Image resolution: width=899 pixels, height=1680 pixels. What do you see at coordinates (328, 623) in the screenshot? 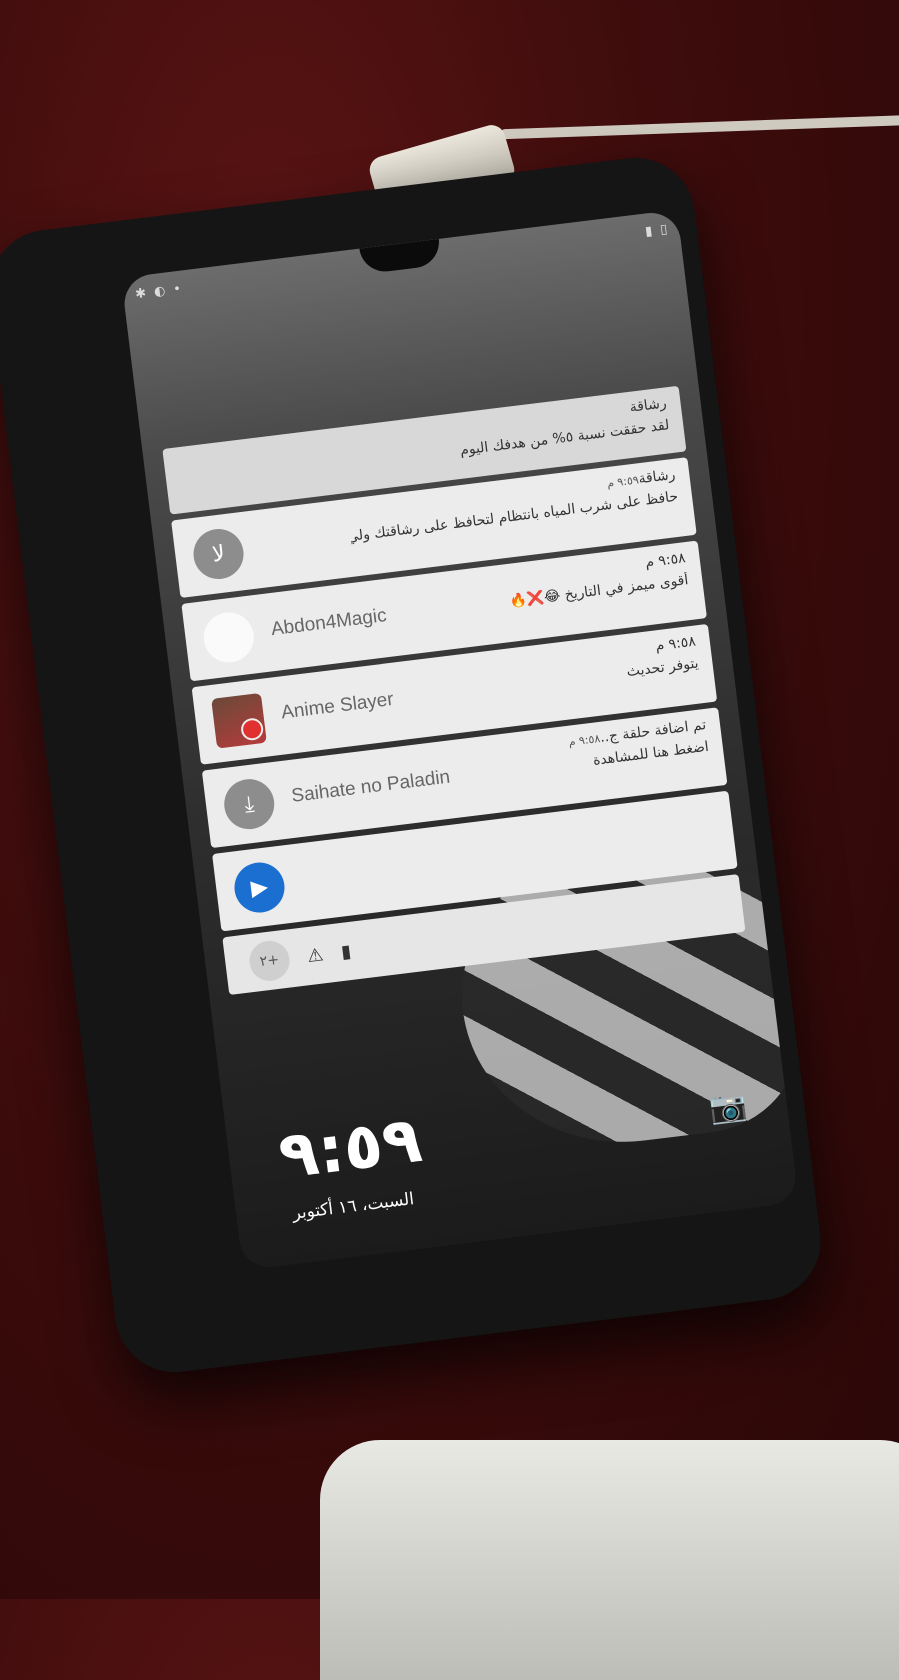
I see `notification-app-name: Abdon4Magic` at bounding box center [328, 623].